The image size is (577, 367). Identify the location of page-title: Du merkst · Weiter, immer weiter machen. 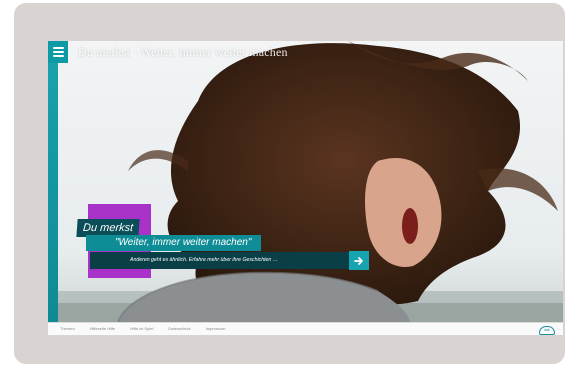
(183, 52).